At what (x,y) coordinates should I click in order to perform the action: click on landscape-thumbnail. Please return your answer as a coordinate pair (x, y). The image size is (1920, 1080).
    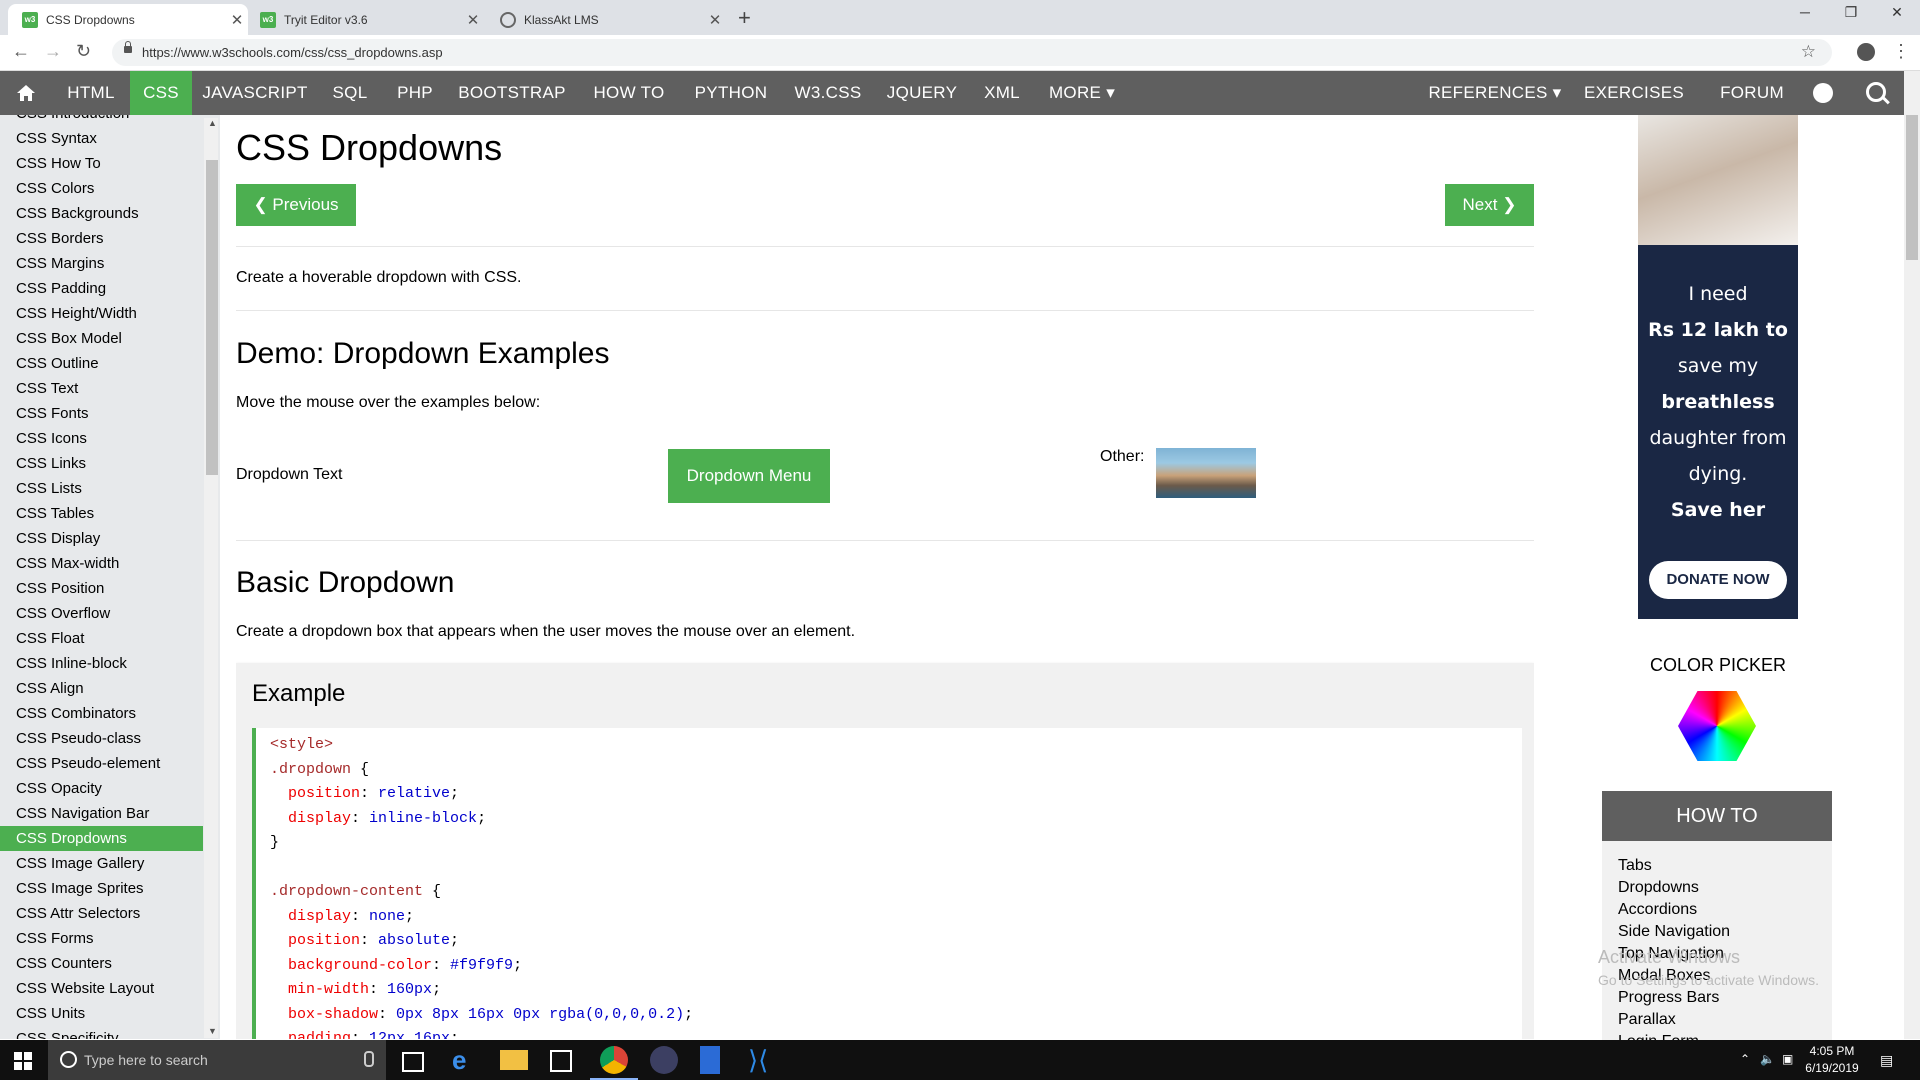
    Looking at the image, I should click on (1206, 473).